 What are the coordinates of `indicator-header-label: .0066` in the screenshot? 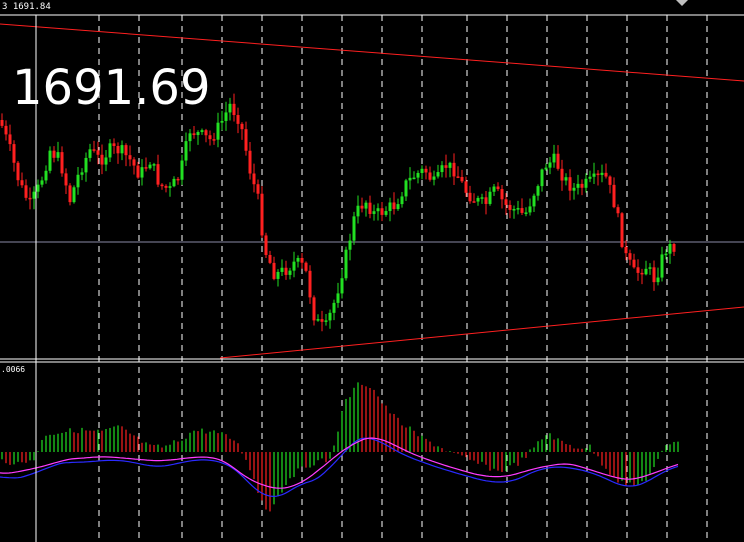 It's located at (13, 369).